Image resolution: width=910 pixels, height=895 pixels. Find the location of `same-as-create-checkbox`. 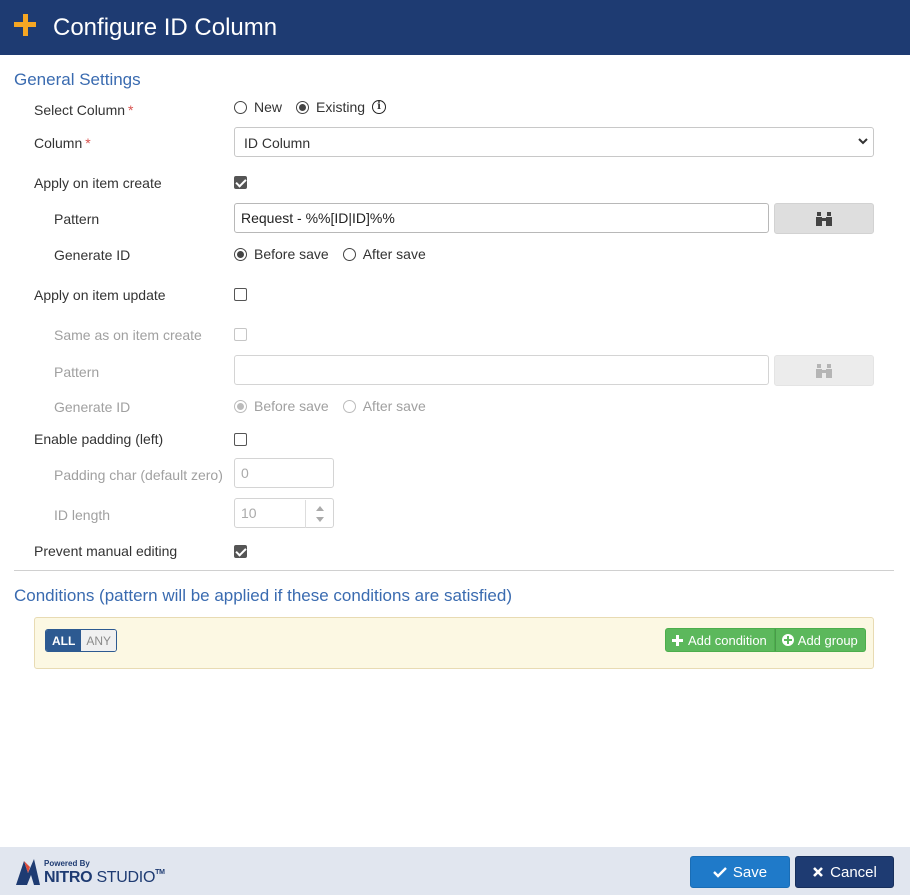

same-as-create-checkbox is located at coordinates (240, 334).